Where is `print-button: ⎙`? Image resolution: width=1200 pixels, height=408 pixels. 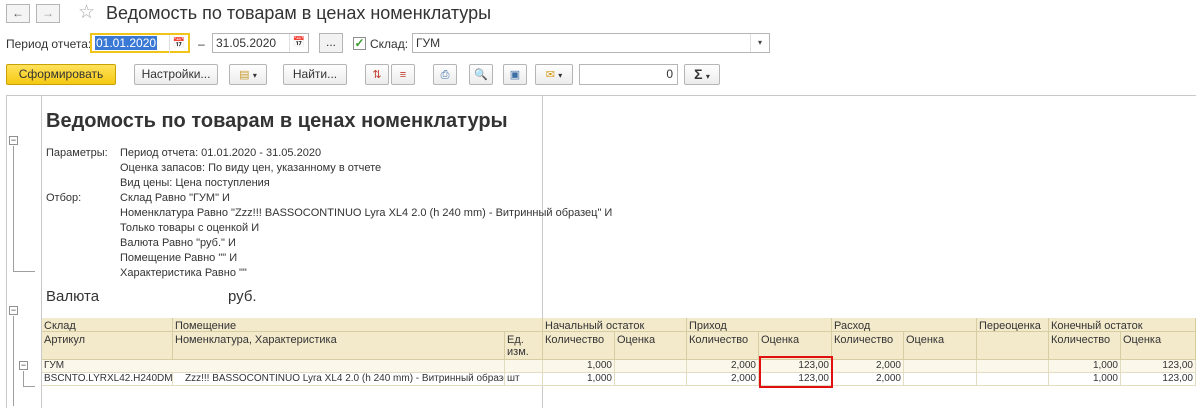
print-button: ⎙ is located at coordinates (445, 74).